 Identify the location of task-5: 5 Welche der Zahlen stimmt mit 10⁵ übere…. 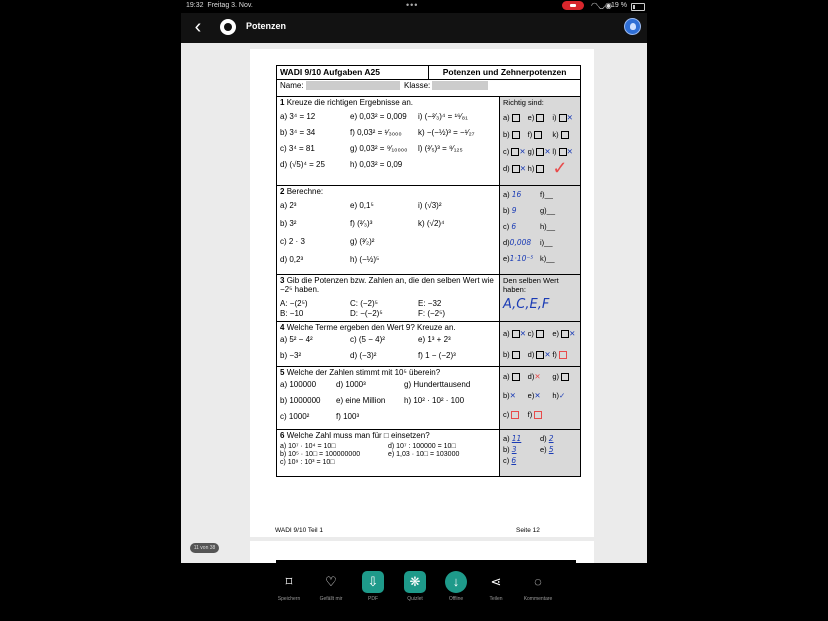
(428, 398).